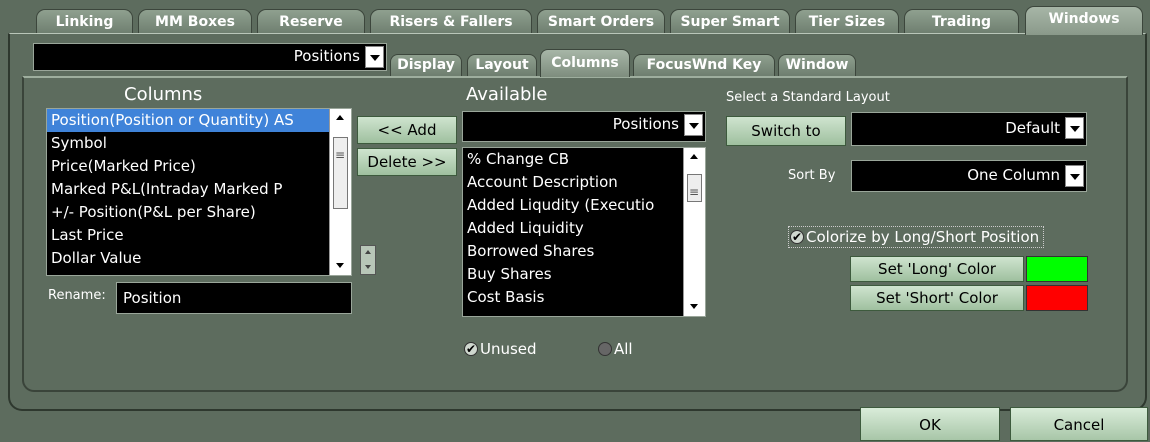  I want to click on columns-scrollbar, so click(340, 192).